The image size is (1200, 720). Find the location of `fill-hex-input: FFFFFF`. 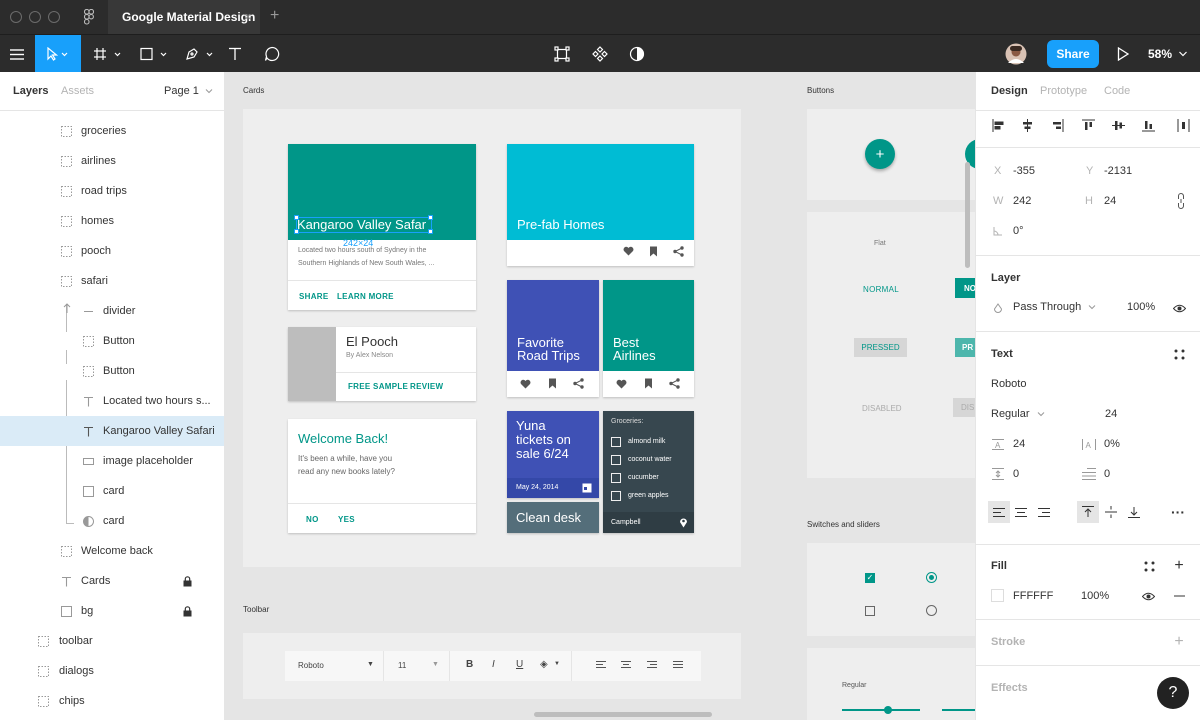

fill-hex-input: FFFFFF is located at coordinates (1033, 596).